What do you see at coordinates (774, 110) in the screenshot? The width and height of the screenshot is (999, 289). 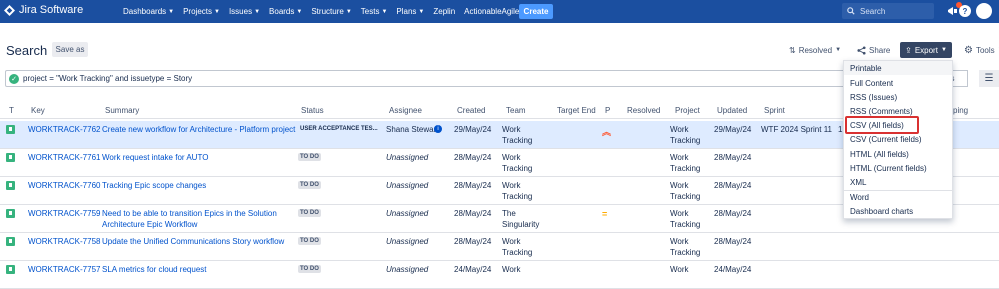 I see `col-sprint: Sprint` at bounding box center [774, 110].